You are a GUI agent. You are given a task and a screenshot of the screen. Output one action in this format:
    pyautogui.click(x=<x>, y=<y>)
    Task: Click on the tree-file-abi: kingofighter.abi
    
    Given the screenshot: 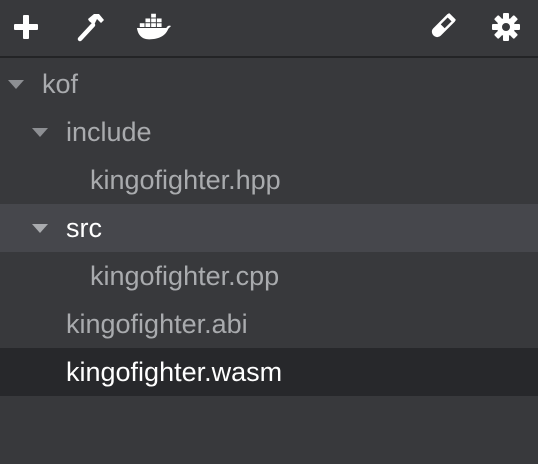 What is the action you would take?
    pyautogui.click(x=269, y=324)
    